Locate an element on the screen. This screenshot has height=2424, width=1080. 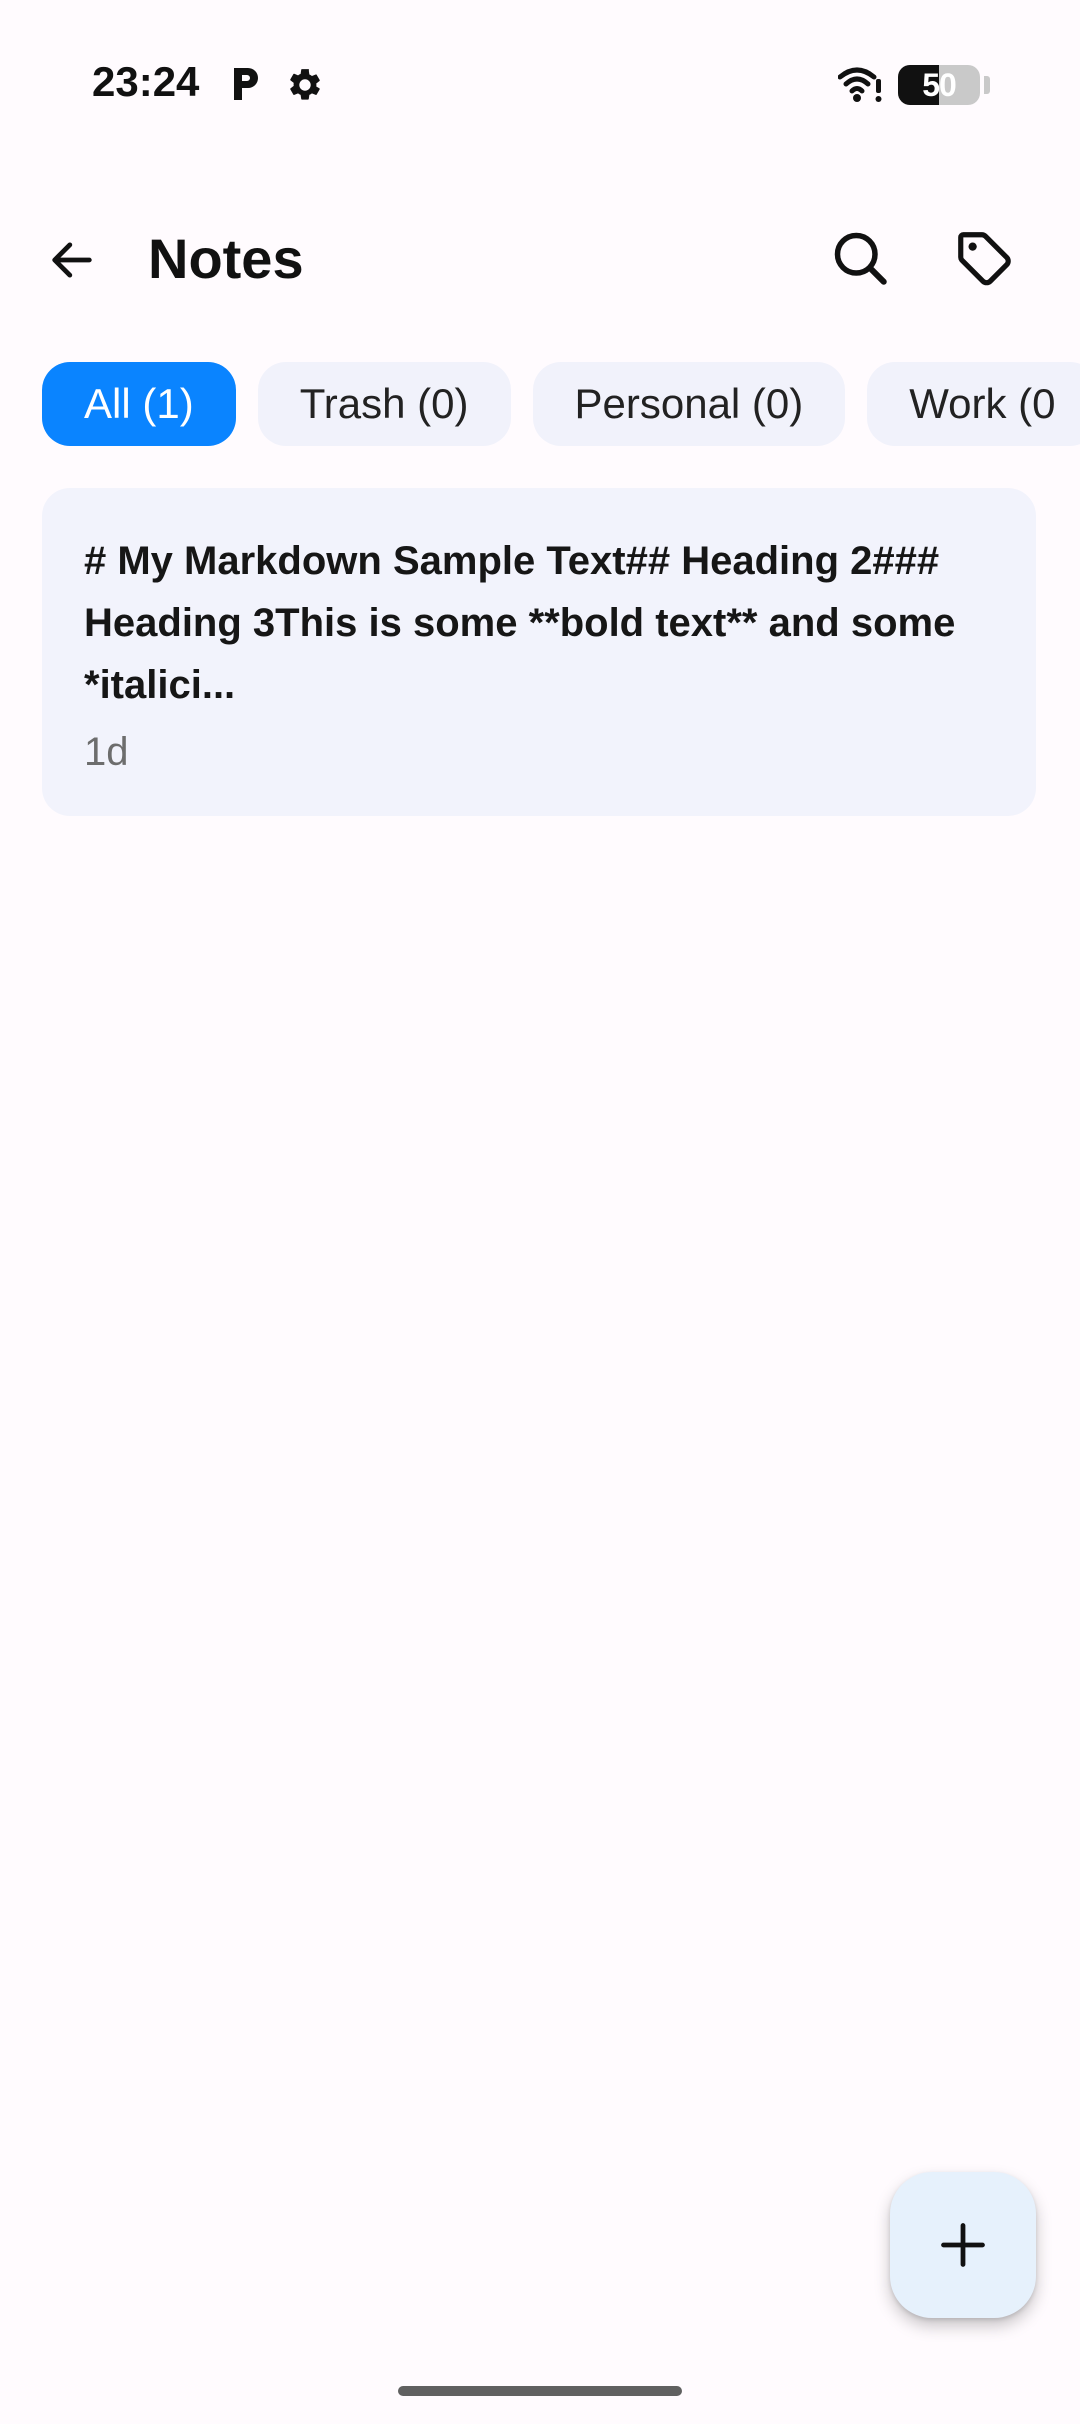
wifi-icon is located at coordinates (860, 84).